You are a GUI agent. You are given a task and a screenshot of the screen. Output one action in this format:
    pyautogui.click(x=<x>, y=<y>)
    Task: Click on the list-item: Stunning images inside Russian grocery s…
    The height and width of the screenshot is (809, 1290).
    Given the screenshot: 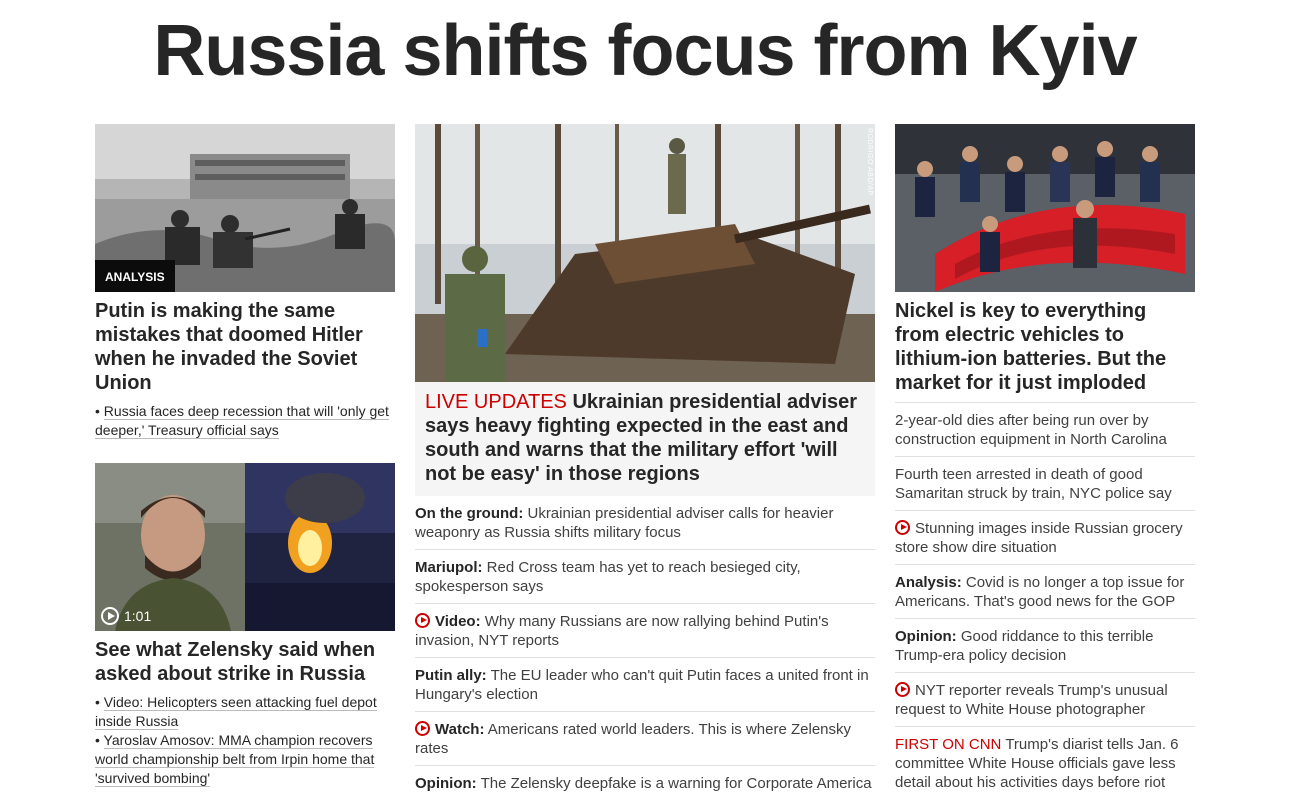 What is the action you would take?
    pyautogui.click(x=1045, y=538)
    